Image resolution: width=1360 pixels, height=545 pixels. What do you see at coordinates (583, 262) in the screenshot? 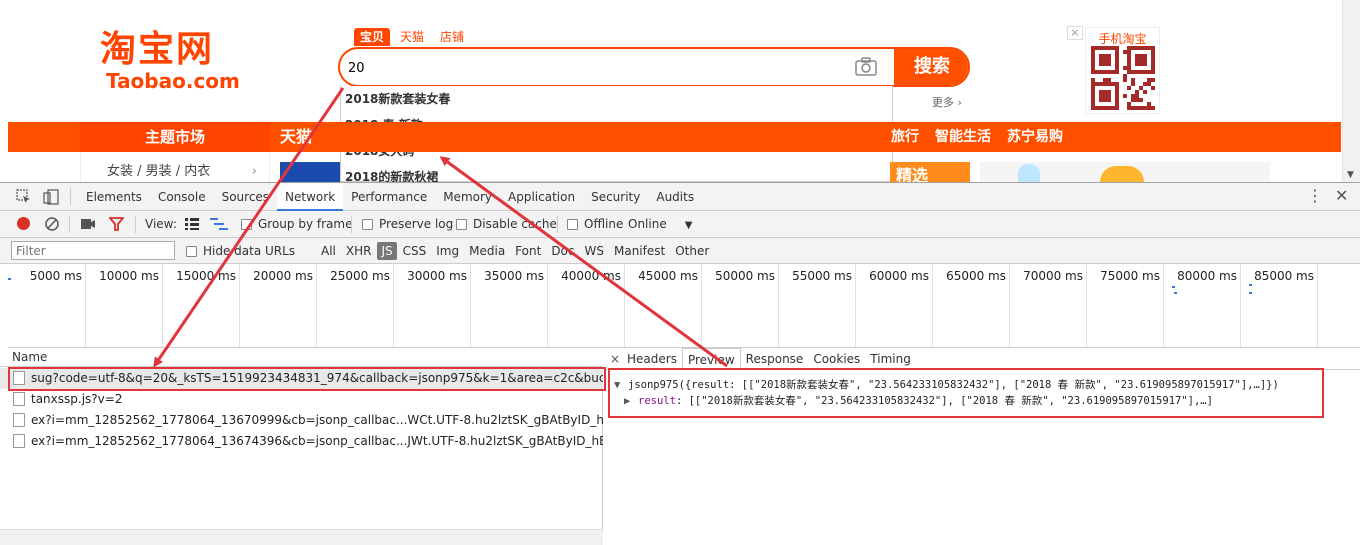
I see `arrow-to-suggestion` at bounding box center [583, 262].